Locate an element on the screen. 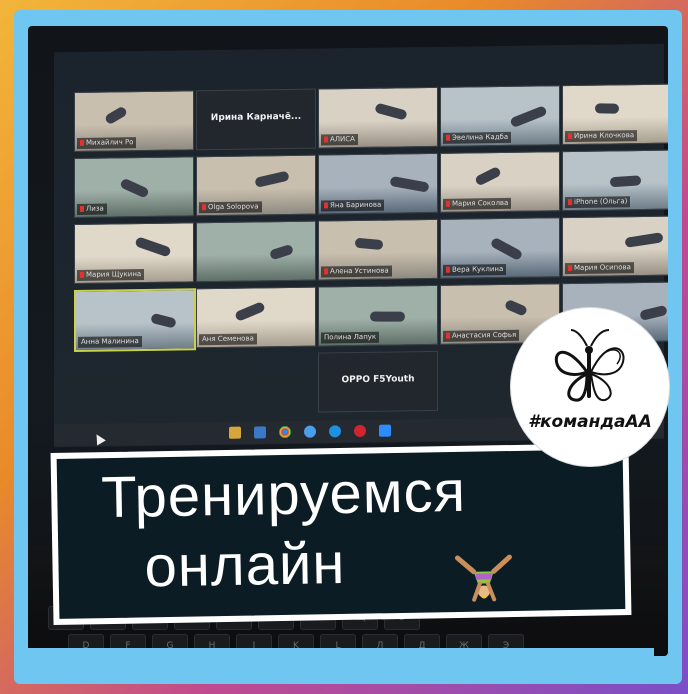  taskbar-skype-icon is located at coordinates (335, 431).